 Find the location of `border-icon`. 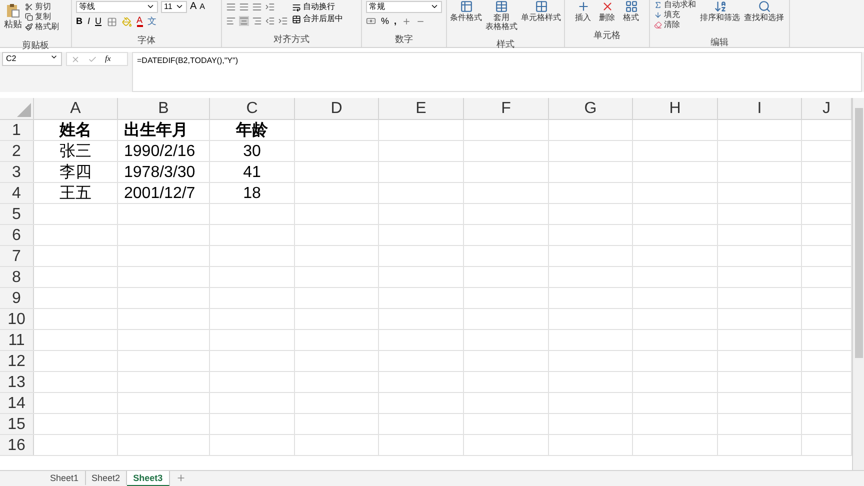

border-icon is located at coordinates (111, 21).